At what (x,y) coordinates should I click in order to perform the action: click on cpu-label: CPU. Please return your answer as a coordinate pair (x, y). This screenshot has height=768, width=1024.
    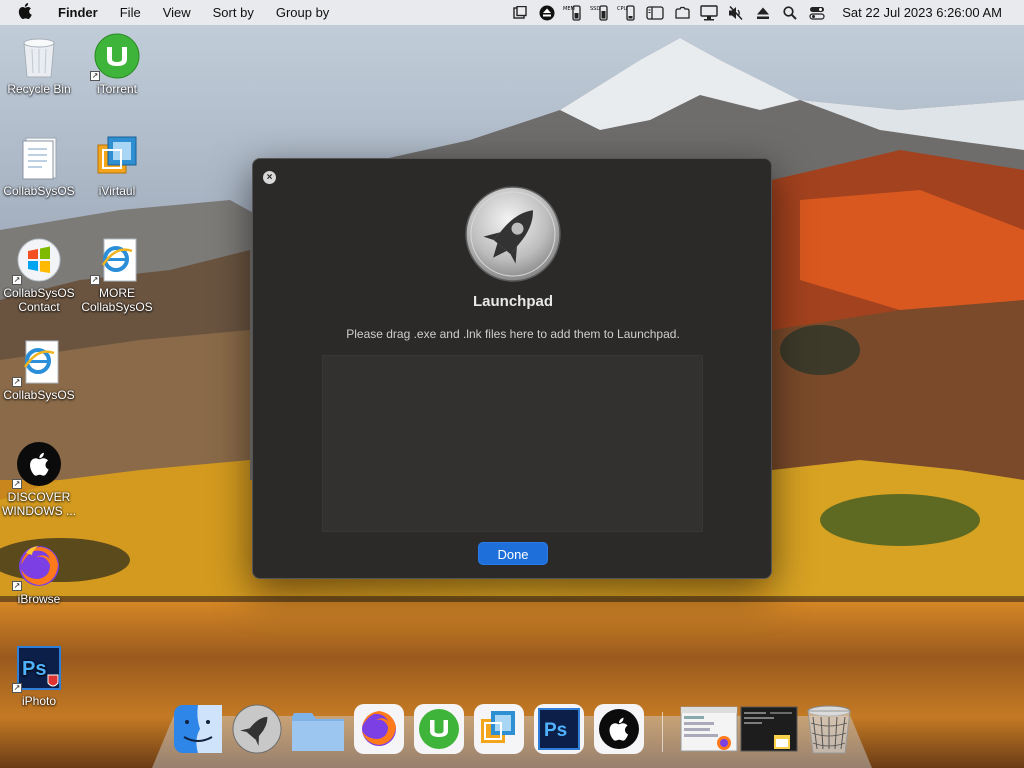
    Looking at the image, I should click on (622, 9).